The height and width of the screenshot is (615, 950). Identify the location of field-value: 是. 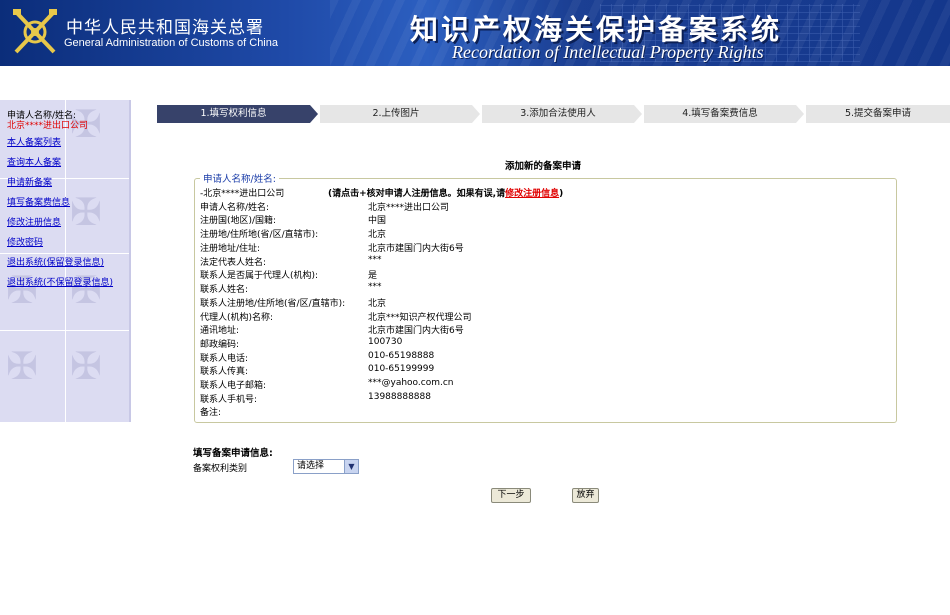
(373, 276).